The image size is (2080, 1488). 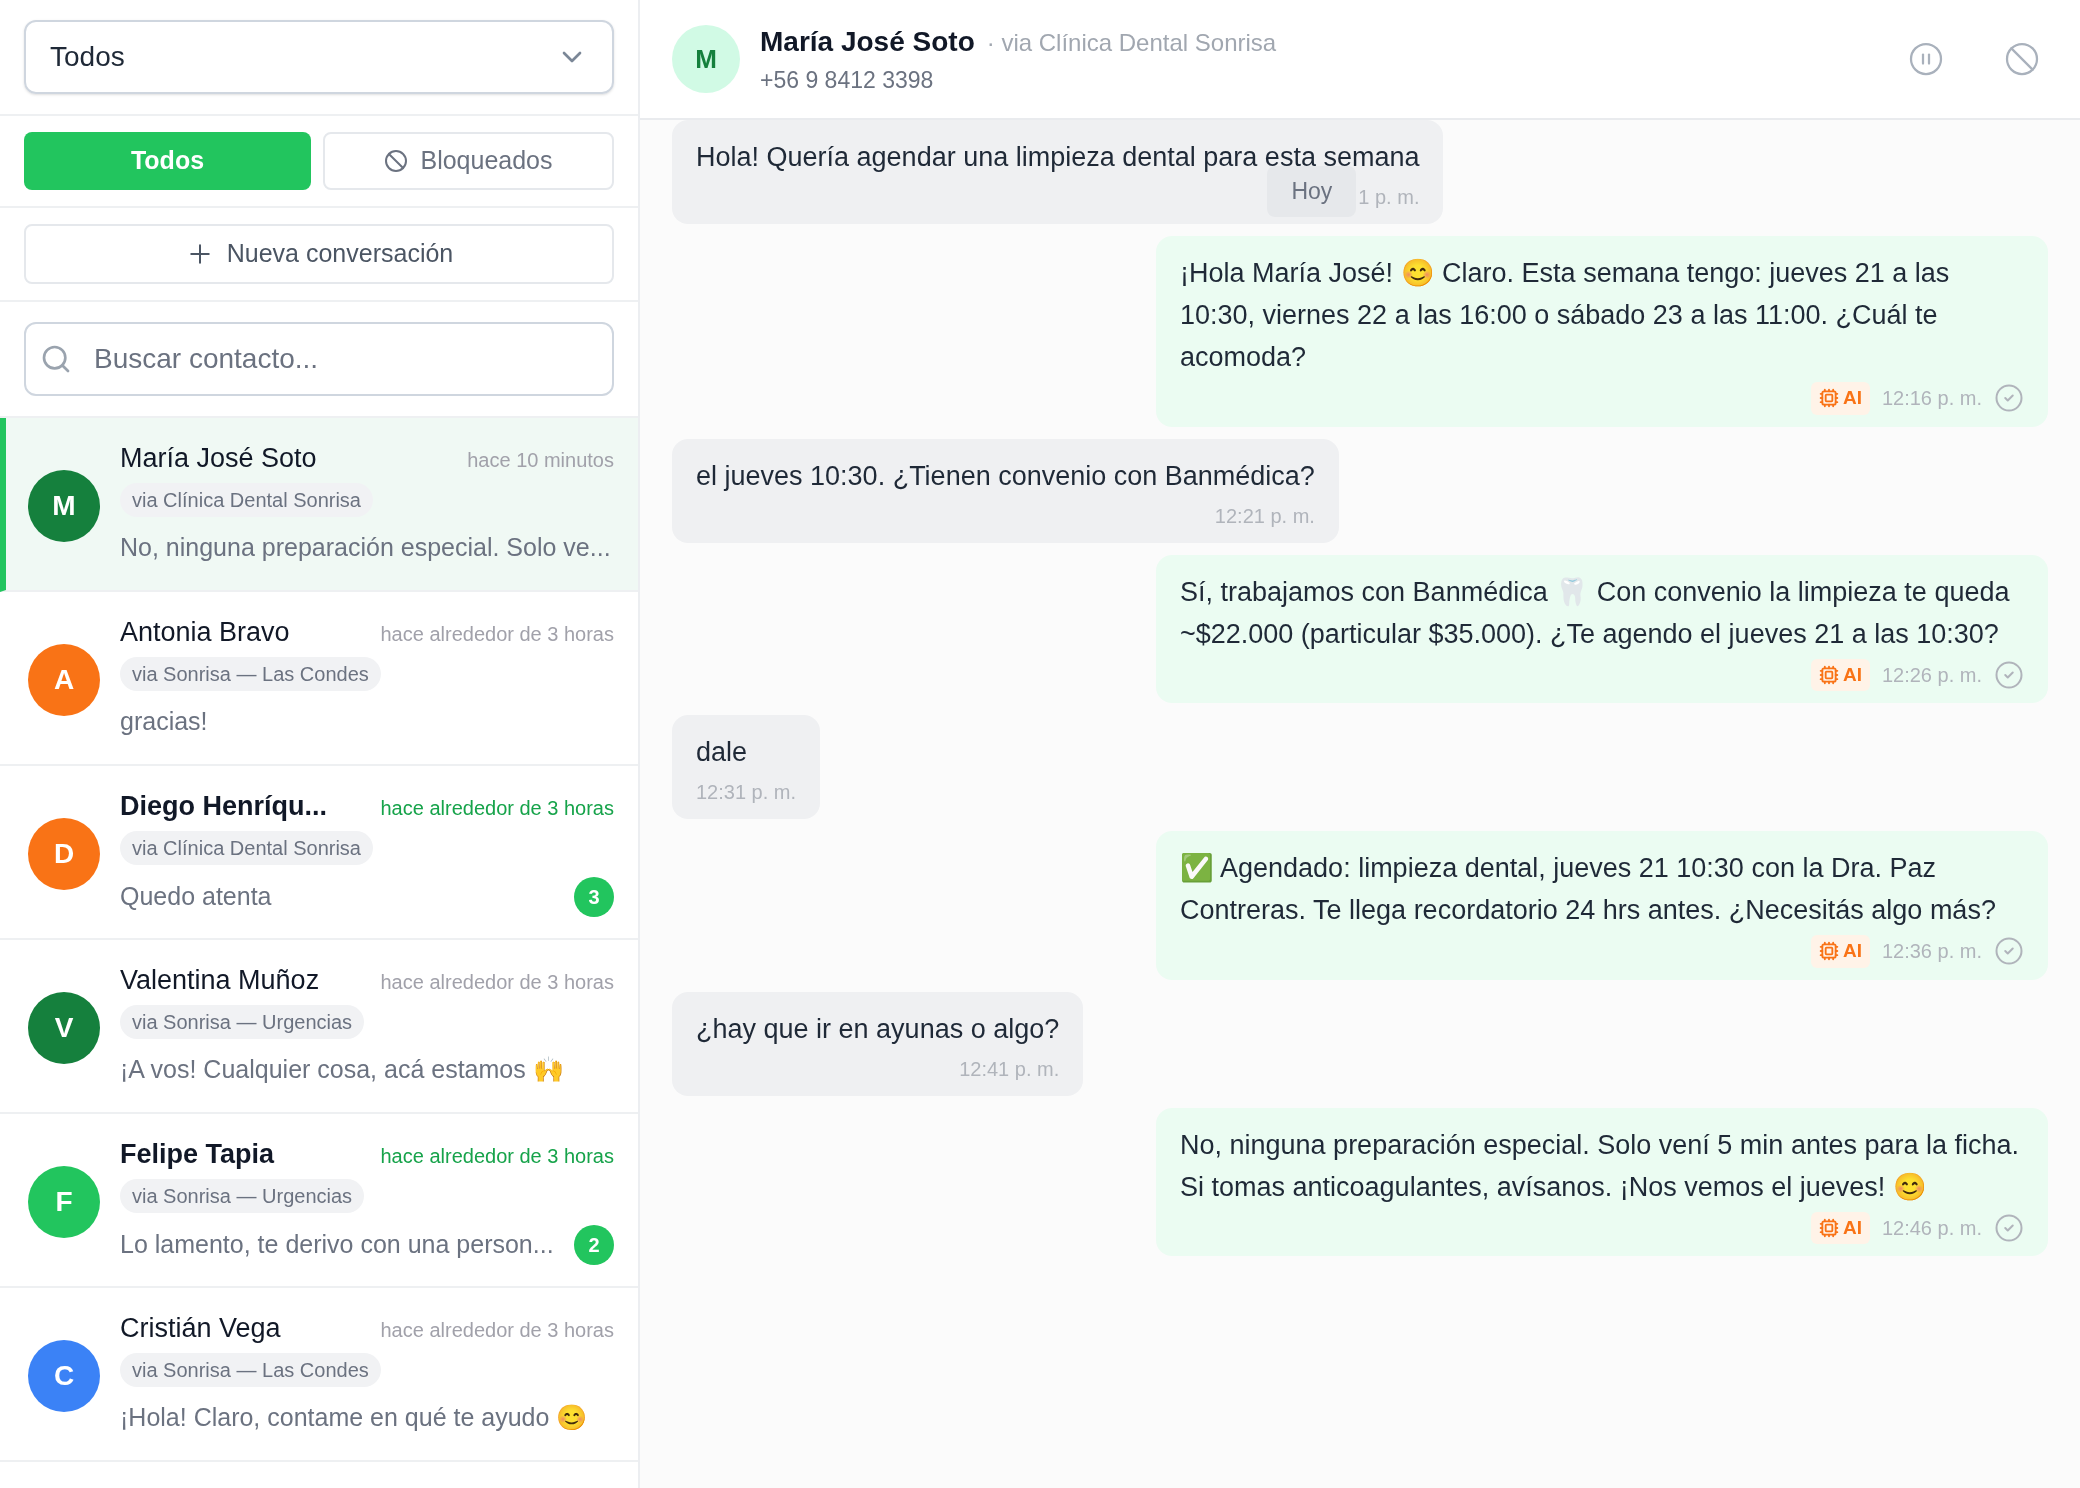 What do you see at coordinates (1005, 476) in the screenshot?
I see `message-text: el jueves 10:30. ¿Tienen convenio con Banmédica?` at bounding box center [1005, 476].